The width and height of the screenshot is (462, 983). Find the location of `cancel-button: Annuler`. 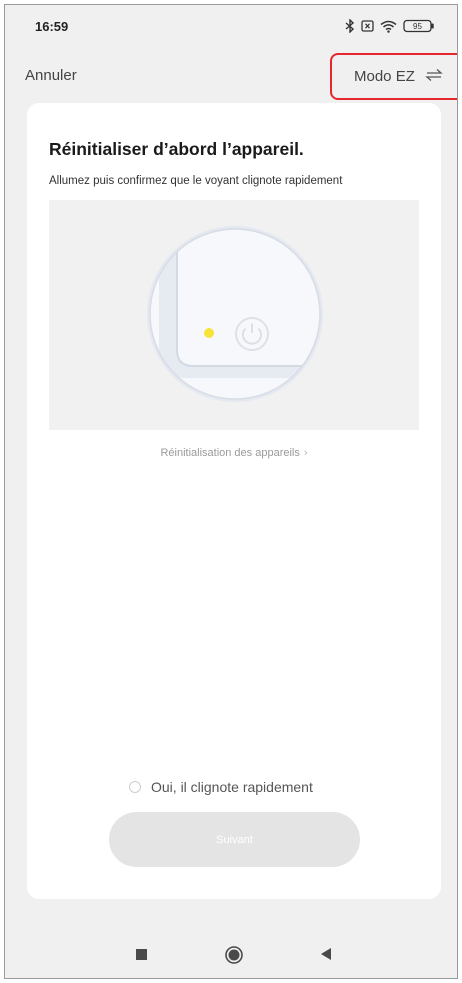

cancel-button: Annuler is located at coordinates (51, 75).